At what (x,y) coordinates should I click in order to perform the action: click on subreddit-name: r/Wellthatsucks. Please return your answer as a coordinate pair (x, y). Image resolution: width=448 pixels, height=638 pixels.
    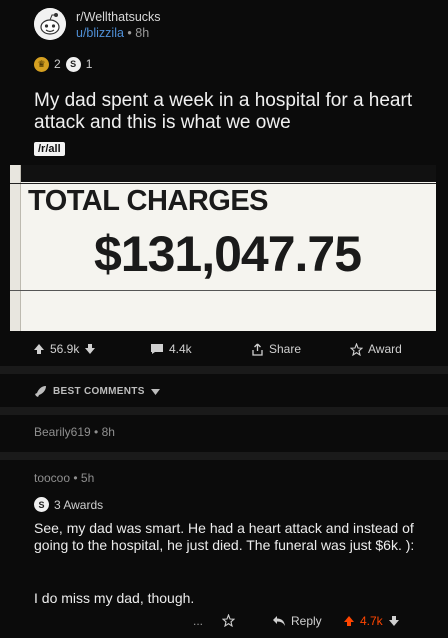
    Looking at the image, I should click on (118, 17).